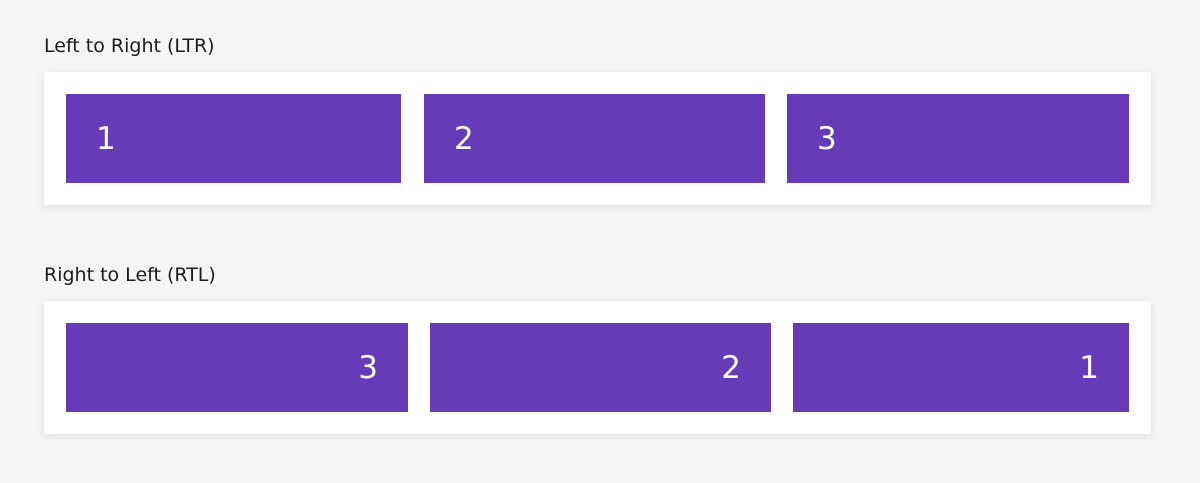 The image size is (1200, 483). I want to click on rtl-flex-item-2: 2, so click(600, 367).